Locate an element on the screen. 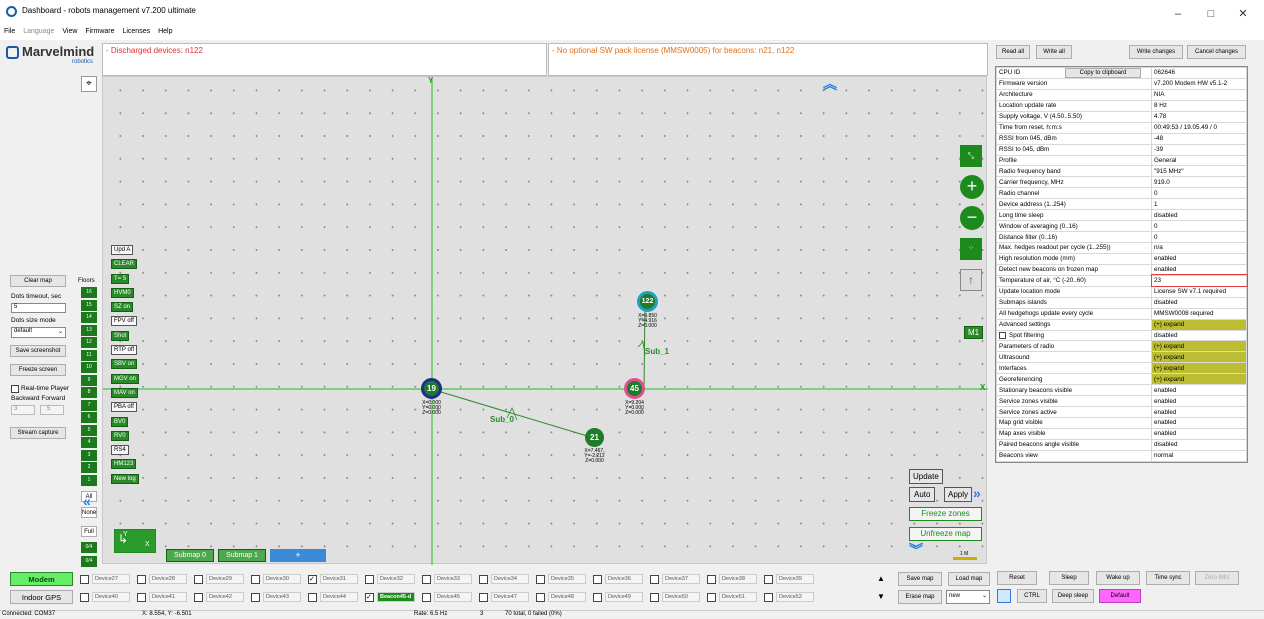 This screenshot has height=619, width=1264. property-value: 00:49:53 / 19.05.49 / 0 is located at coordinates (1199, 127).